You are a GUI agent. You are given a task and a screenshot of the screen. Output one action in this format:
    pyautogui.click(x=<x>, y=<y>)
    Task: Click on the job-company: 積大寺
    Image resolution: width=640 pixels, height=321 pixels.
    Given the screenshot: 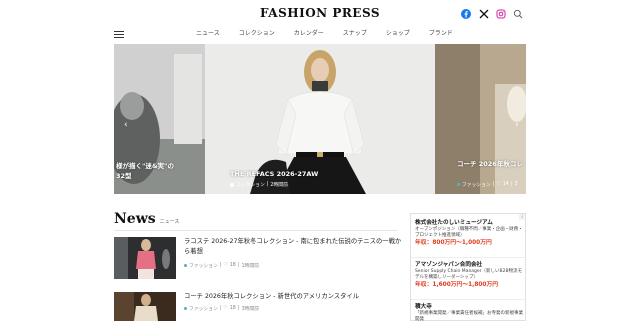 What is the action you would take?
    pyautogui.click(x=469, y=307)
    